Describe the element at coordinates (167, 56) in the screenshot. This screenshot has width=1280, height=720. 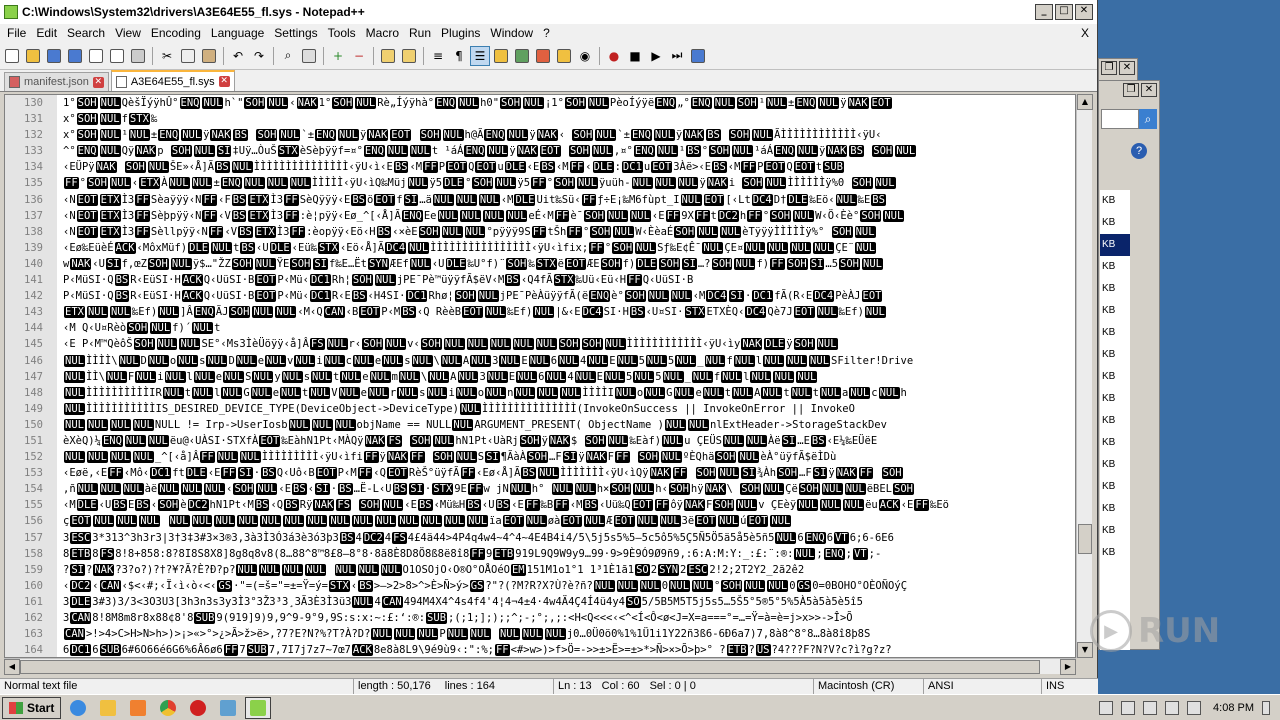
I see `cut-icon: ✂` at that location.